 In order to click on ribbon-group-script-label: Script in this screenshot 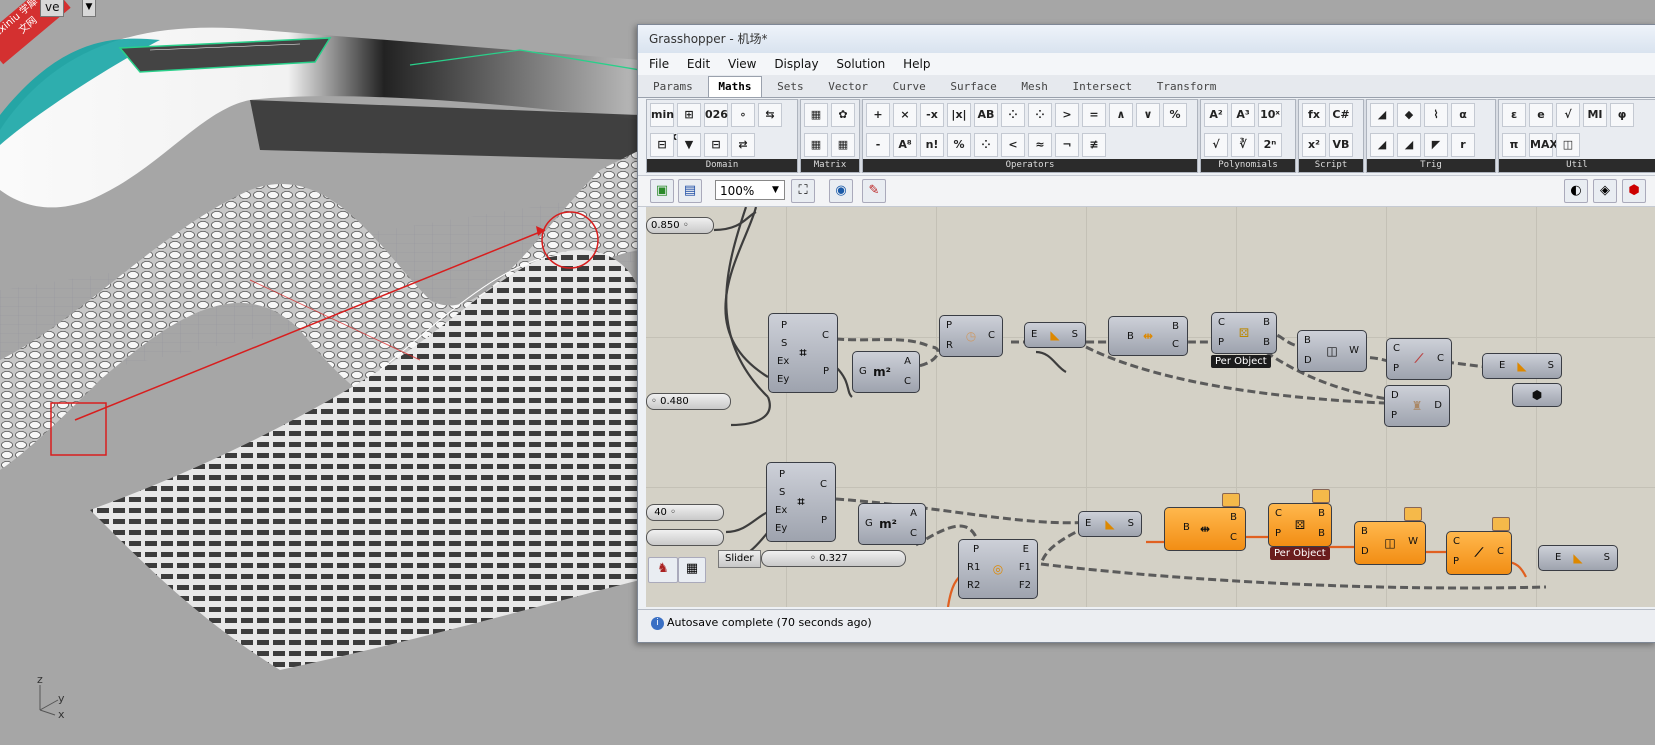, I will do `click(1331, 165)`.